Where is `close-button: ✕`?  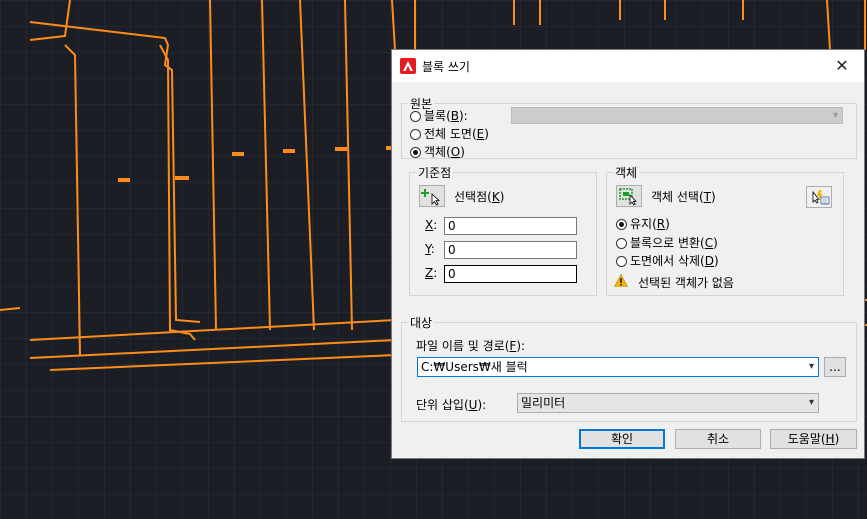
close-button: ✕ is located at coordinates (842, 66).